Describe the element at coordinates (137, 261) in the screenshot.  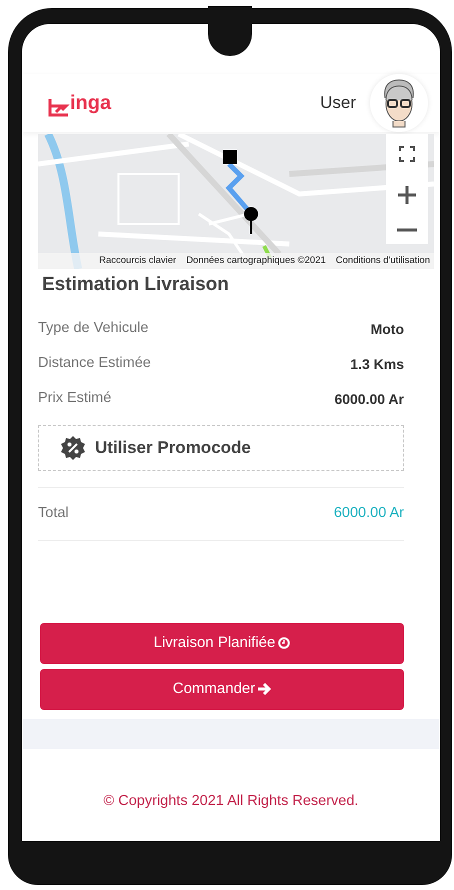
I see `map-attribution-link: Raccourcis clavier` at that location.